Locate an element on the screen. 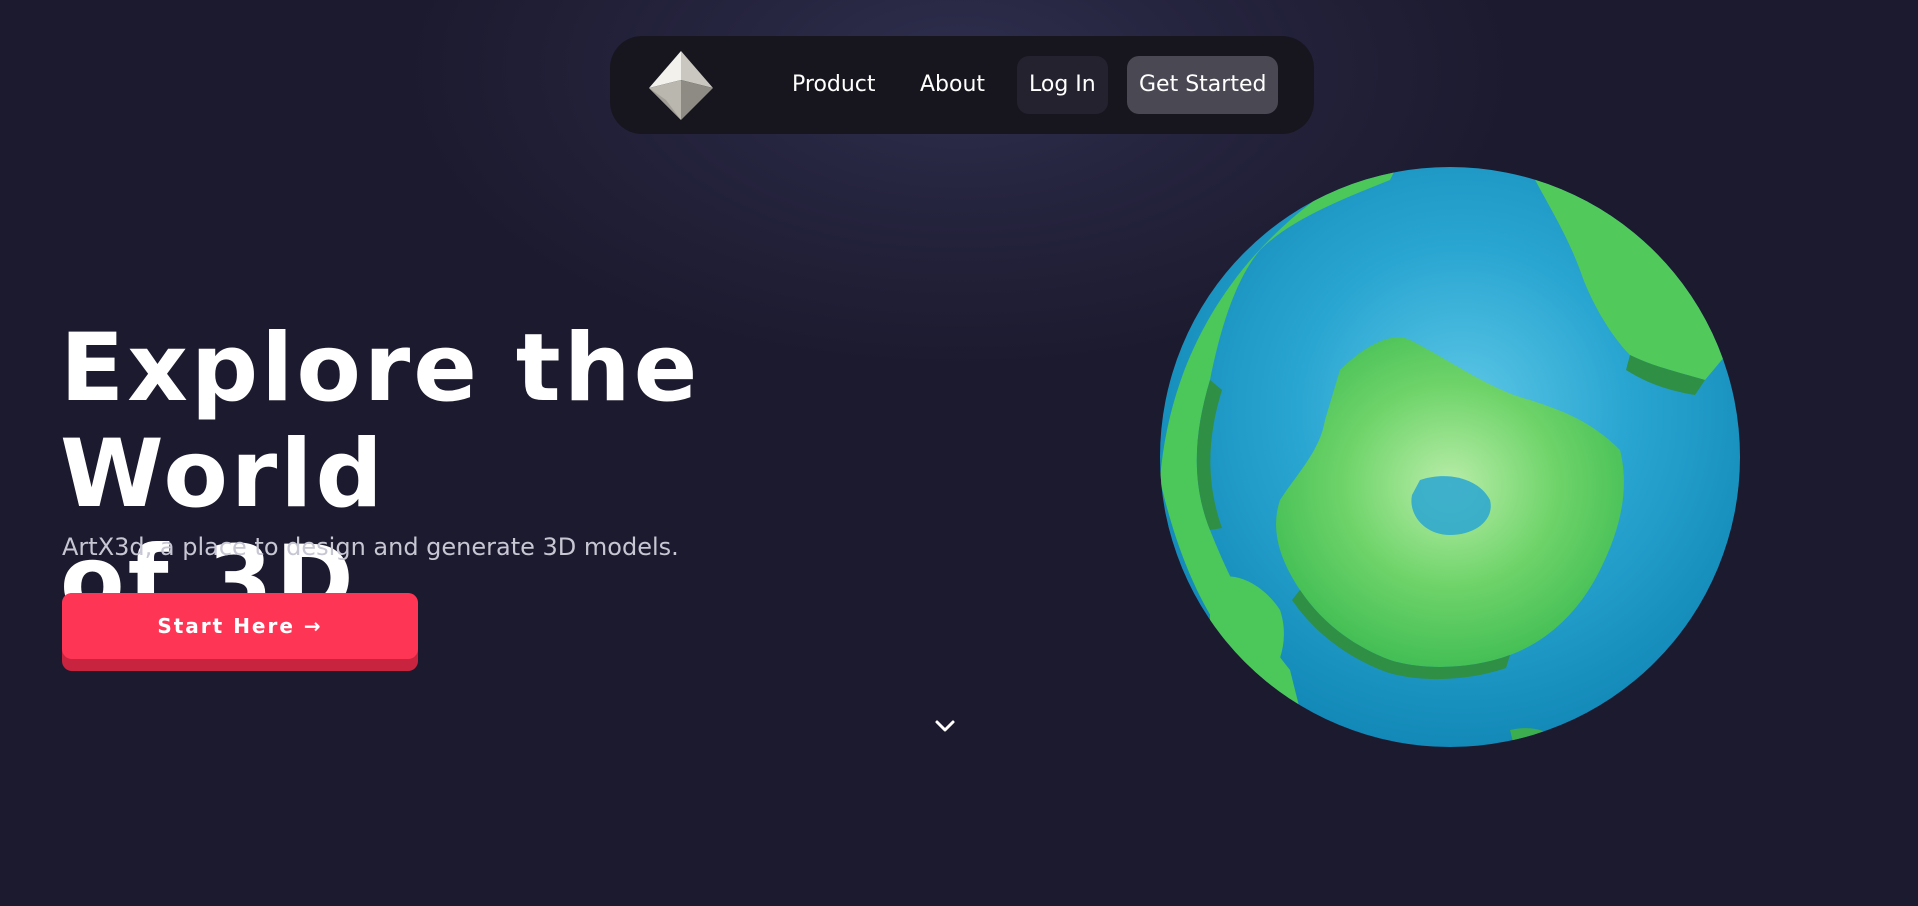 The height and width of the screenshot is (906, 1918). chevron-down-icon is located at coordinates (945, 726).